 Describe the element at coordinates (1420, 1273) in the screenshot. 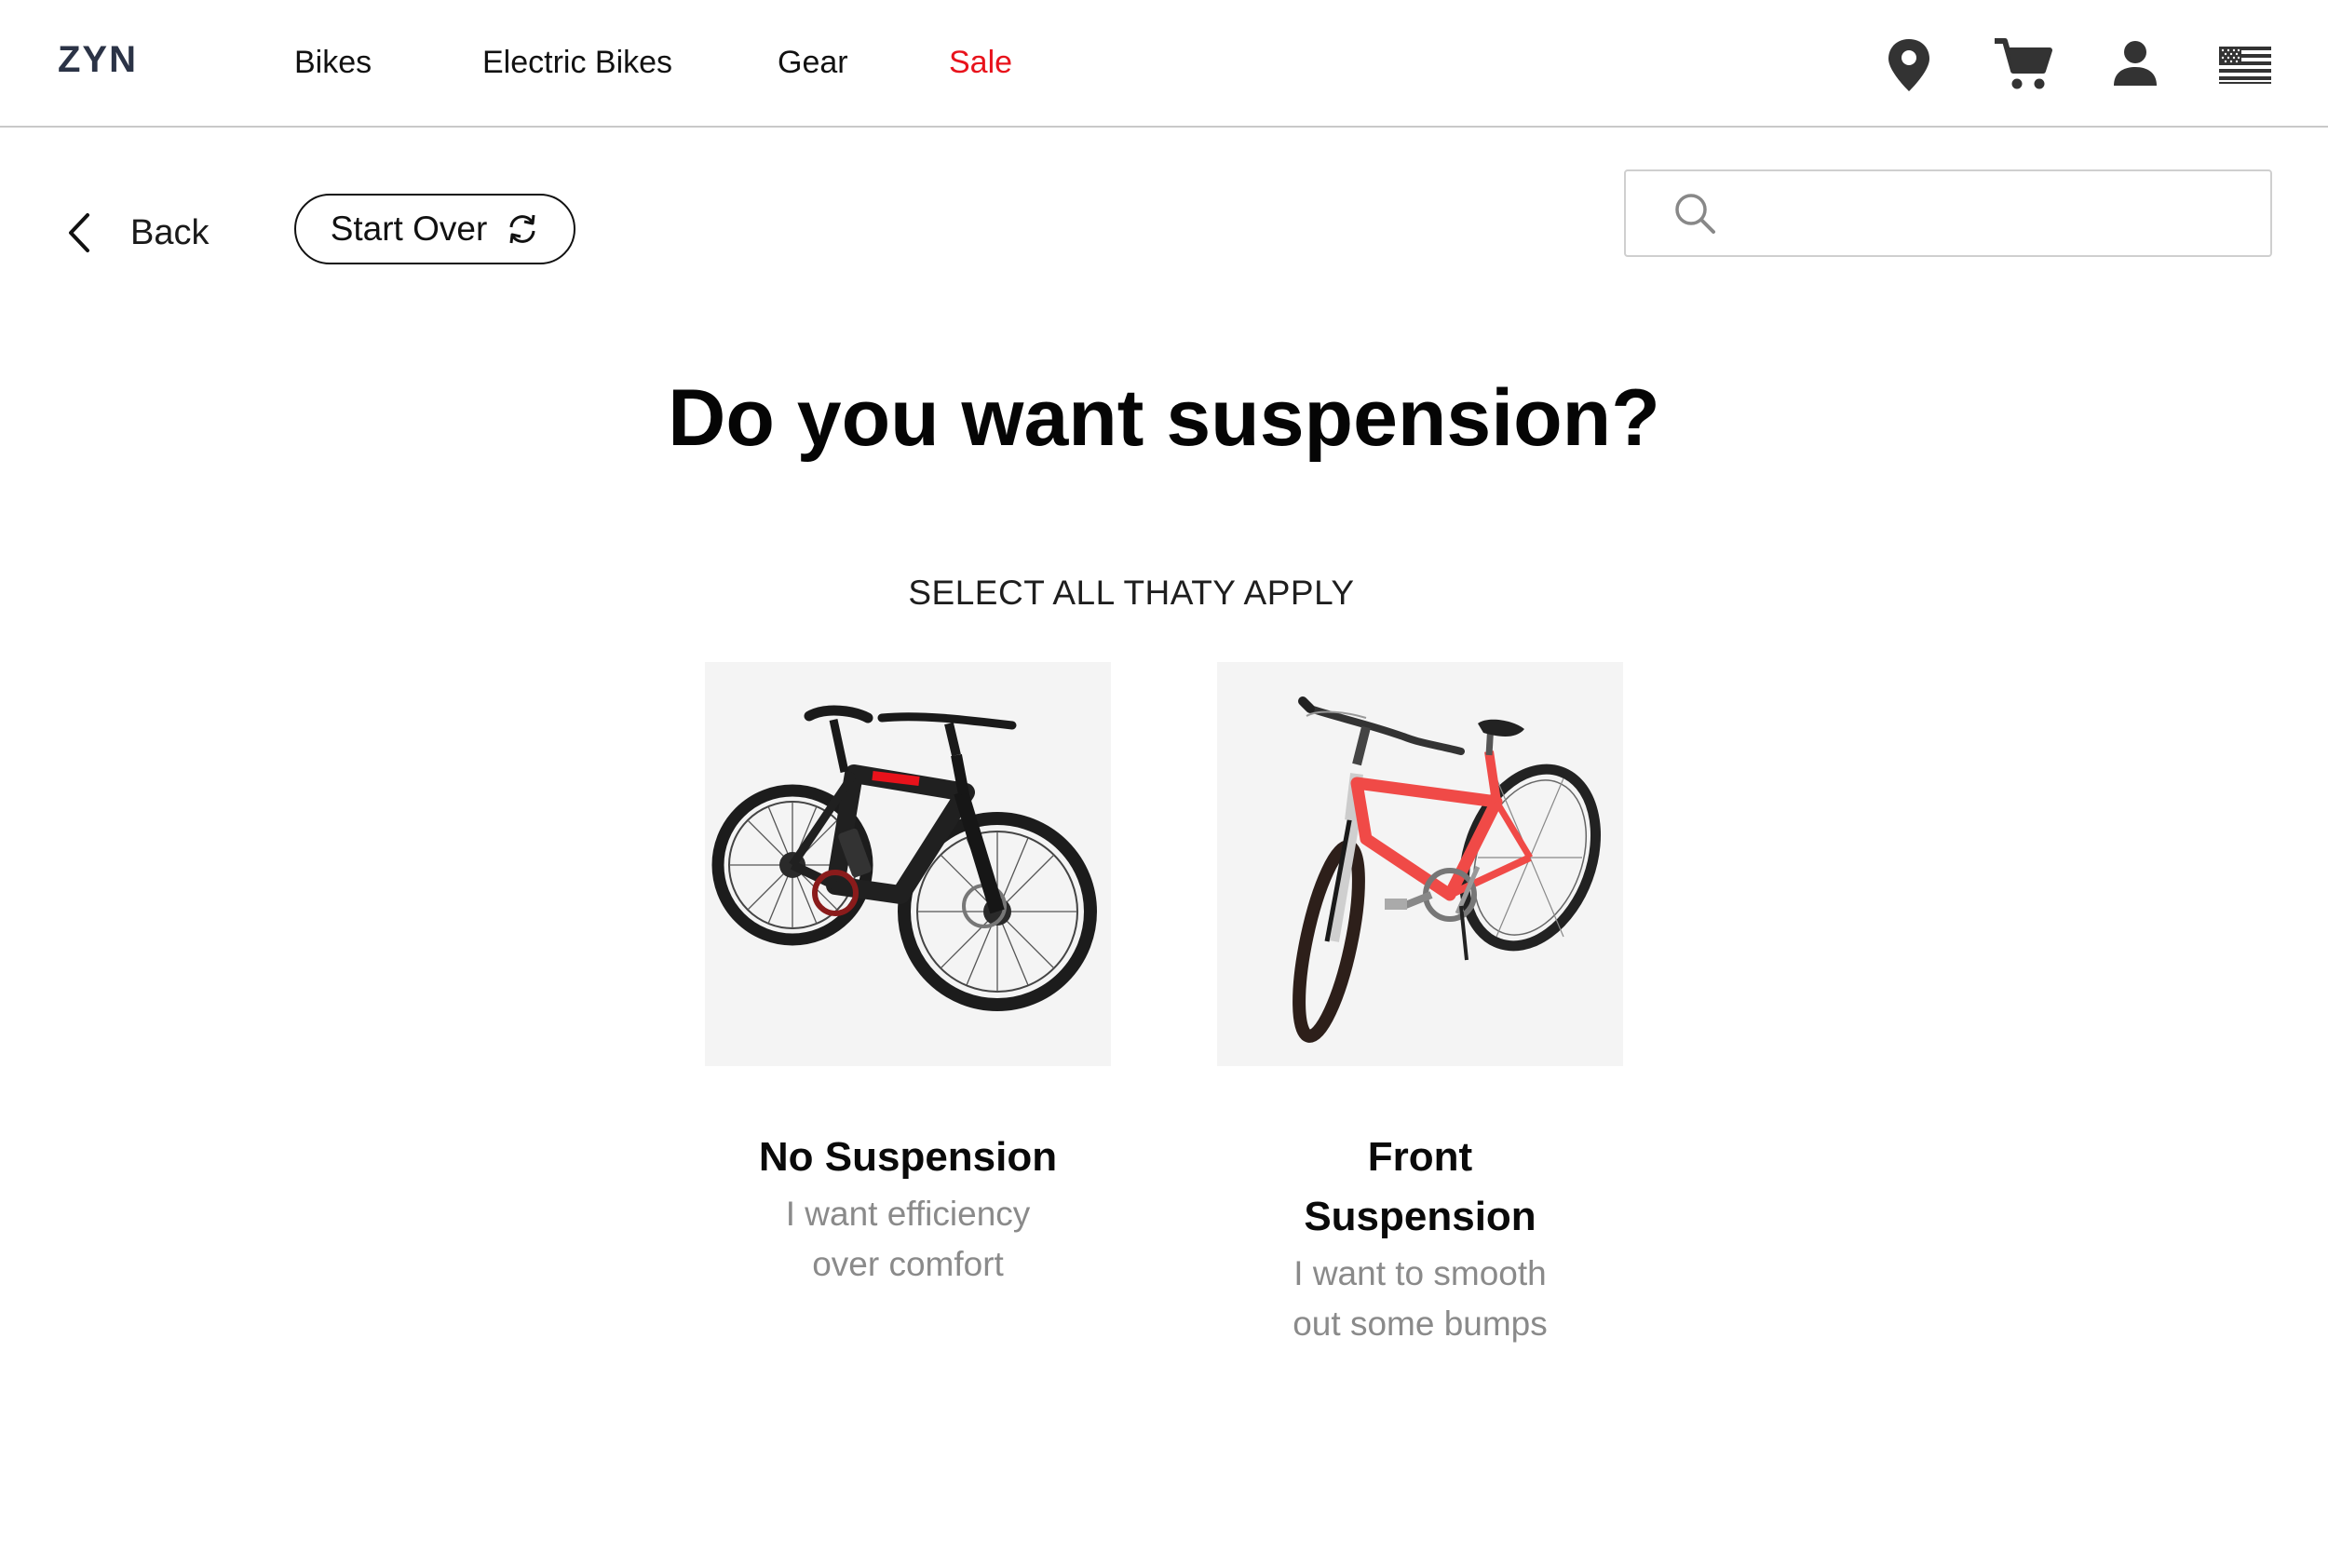

I see `option-description-line: I want to smooth` at that location.